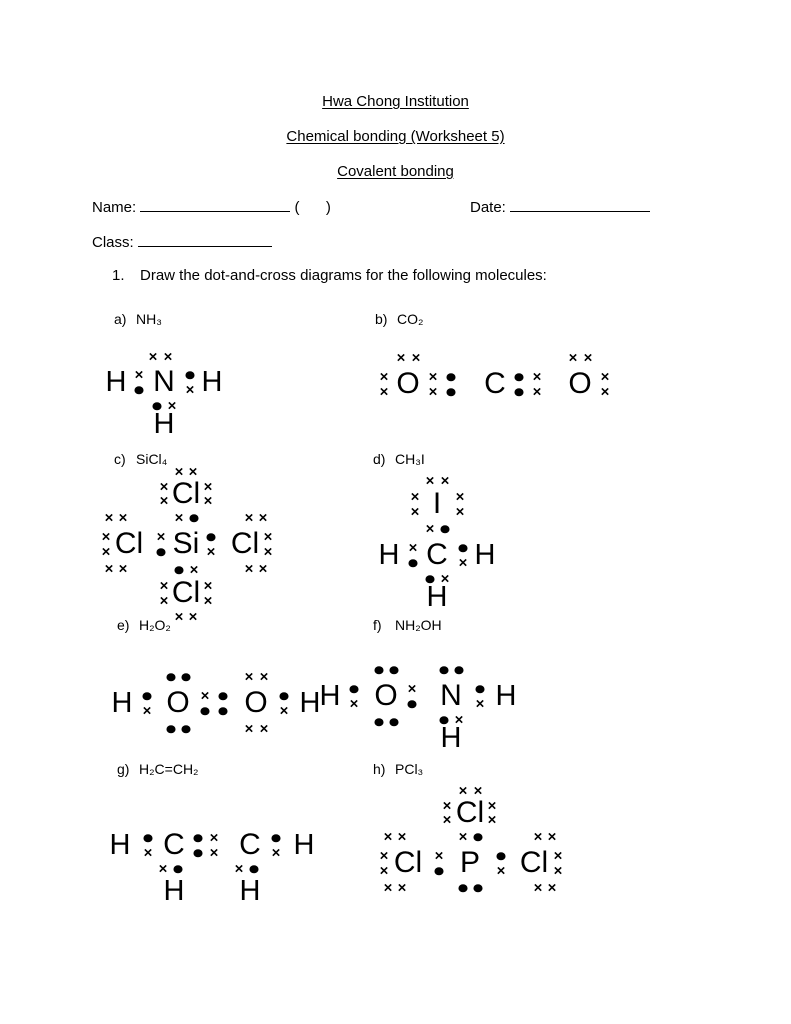  What do you see at coordinates (138, 319) in the screenshot?
I see `item-label-a: a) NH₃` at bounding box center [138, 319].